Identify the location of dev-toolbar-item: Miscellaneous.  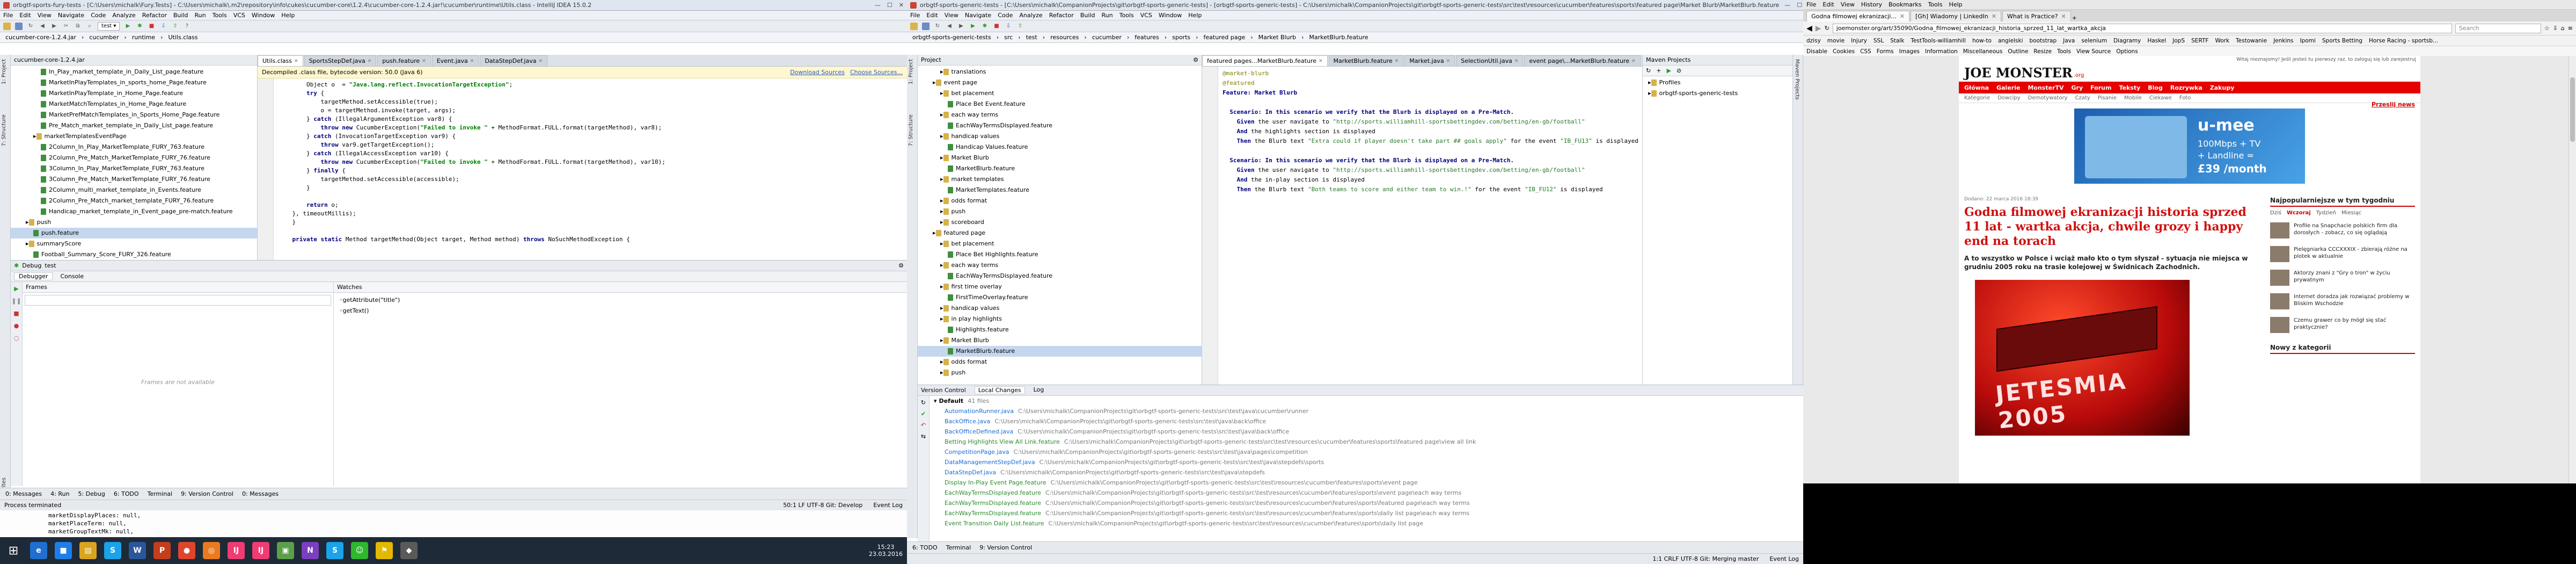
(1983, 51).